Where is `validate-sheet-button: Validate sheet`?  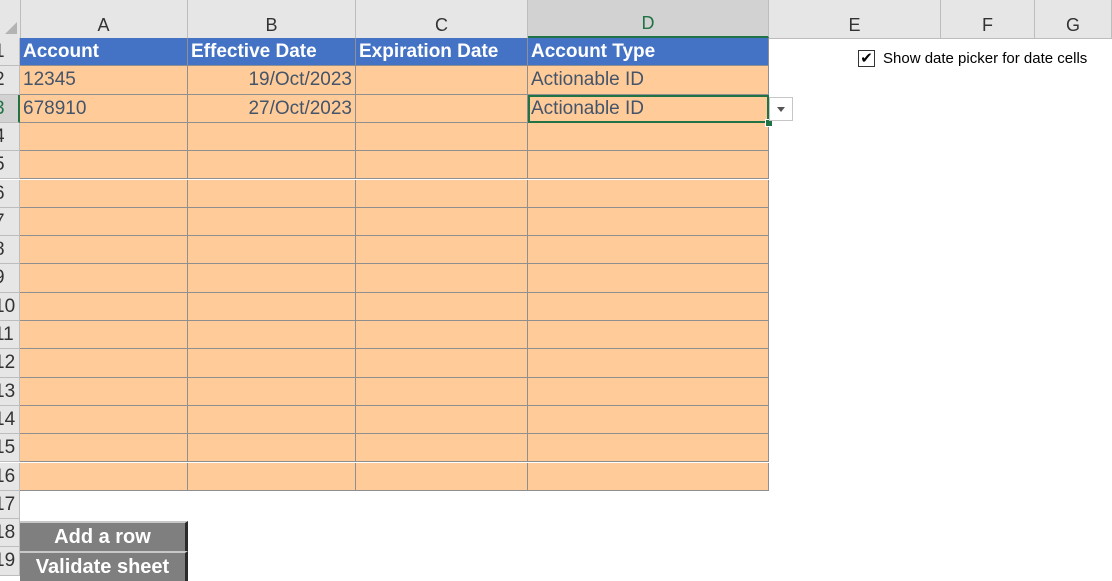
validate-sheet-button: Validate sheet is located at coordinates (104, 566).